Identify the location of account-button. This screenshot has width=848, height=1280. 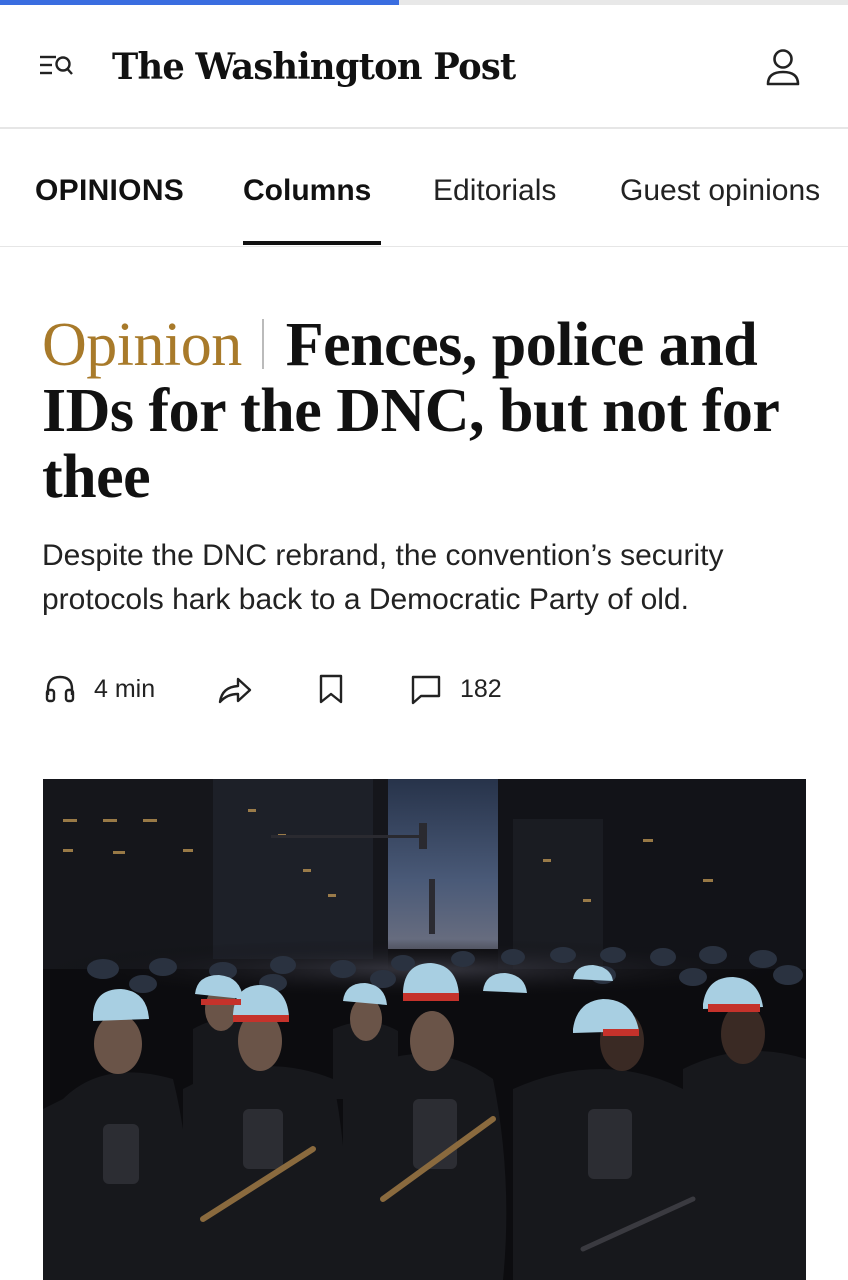
(783, 68).